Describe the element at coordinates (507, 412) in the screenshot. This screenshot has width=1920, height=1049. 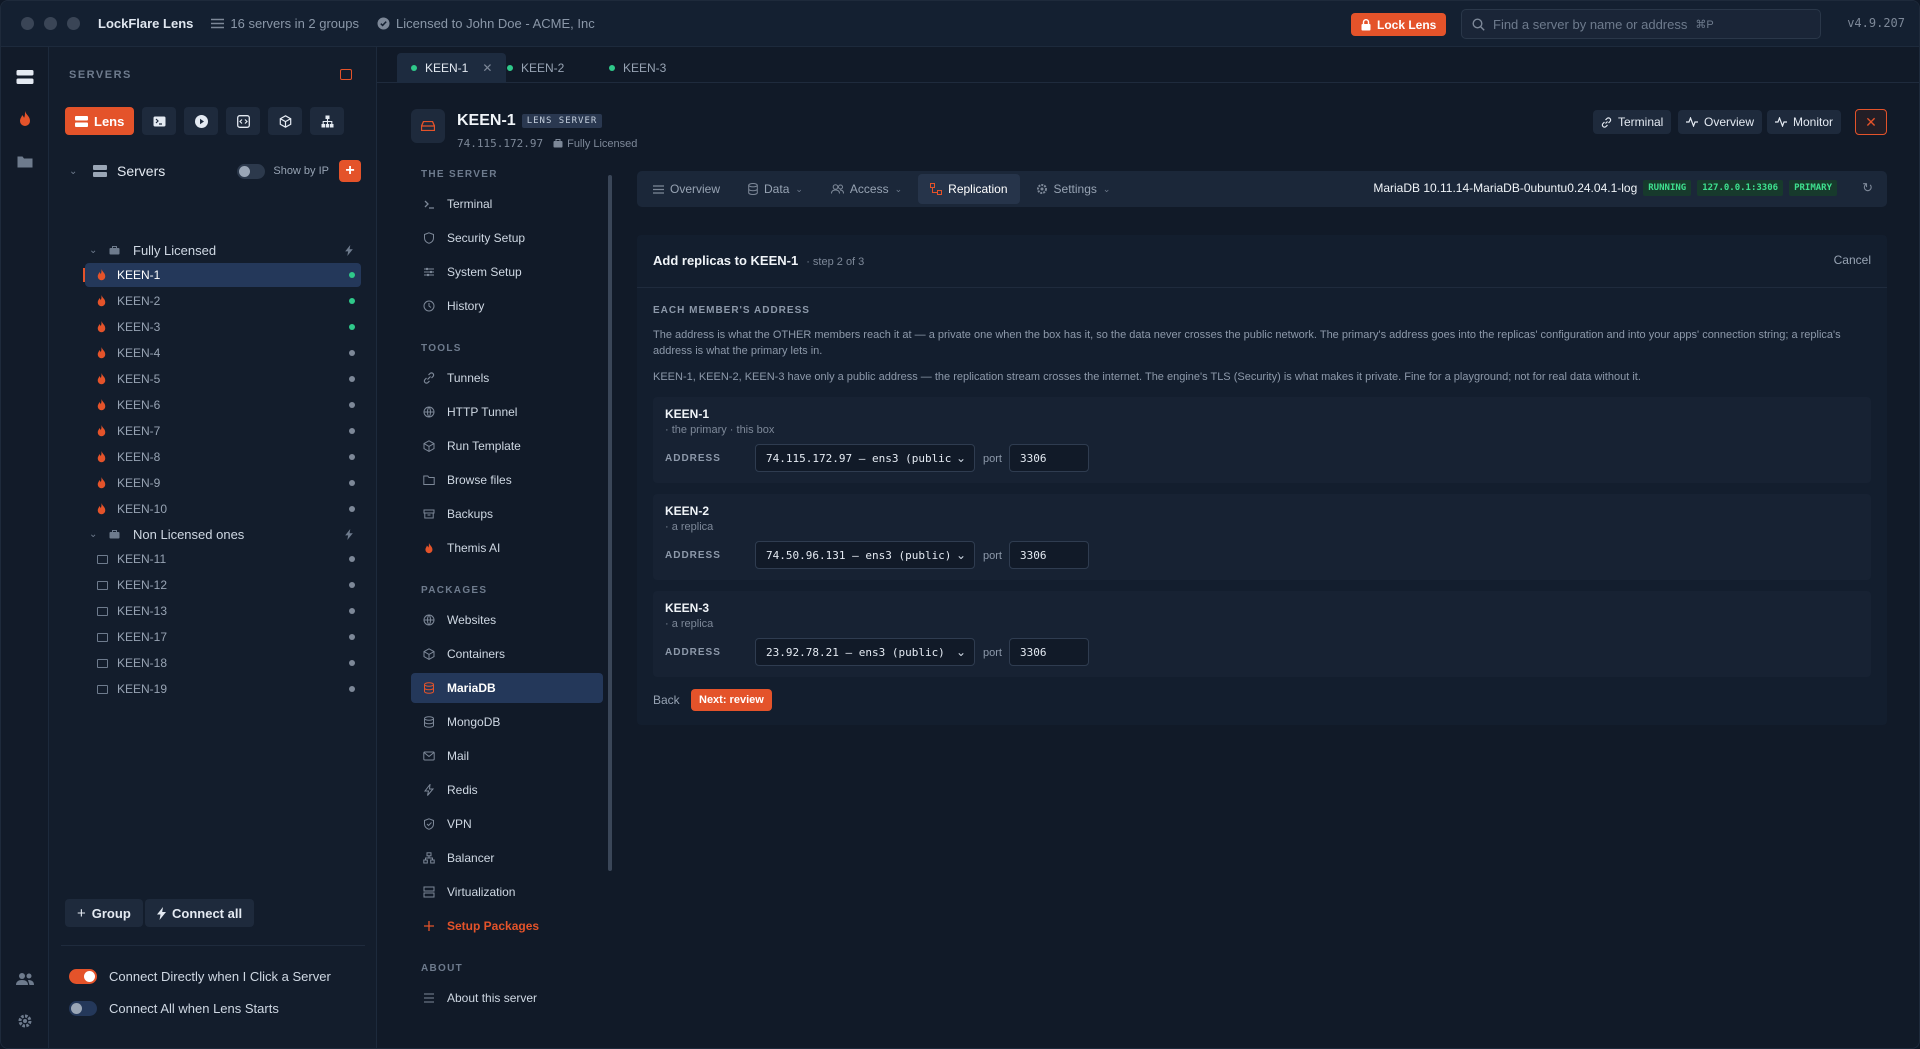
I see `menu-item-http-tunnel: HTTP Tunnel` at that location.